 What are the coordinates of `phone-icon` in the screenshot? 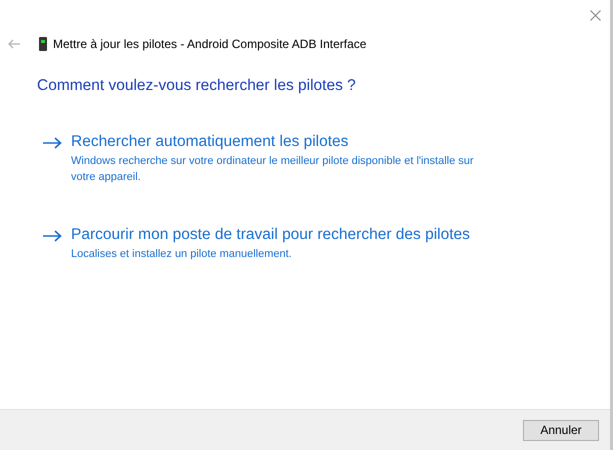 It's located at (43, 44).